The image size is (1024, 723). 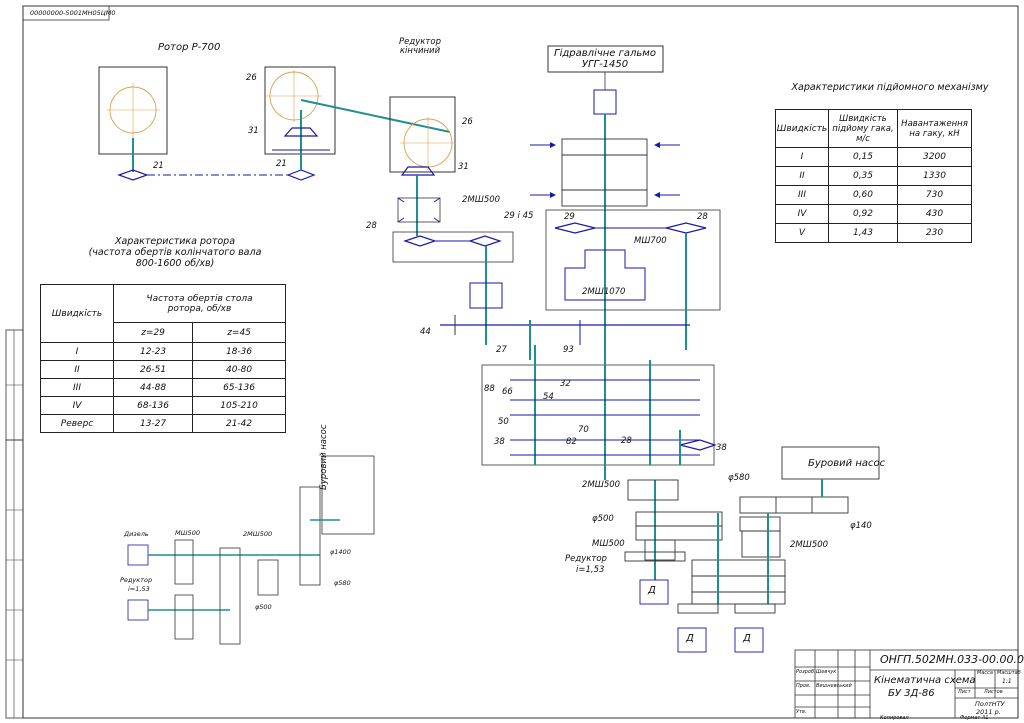 What do you see at coordinates (153, 387) in the screenshot?
I see `rotor-row-z29: 44-88` at bounding box center [153, 387].